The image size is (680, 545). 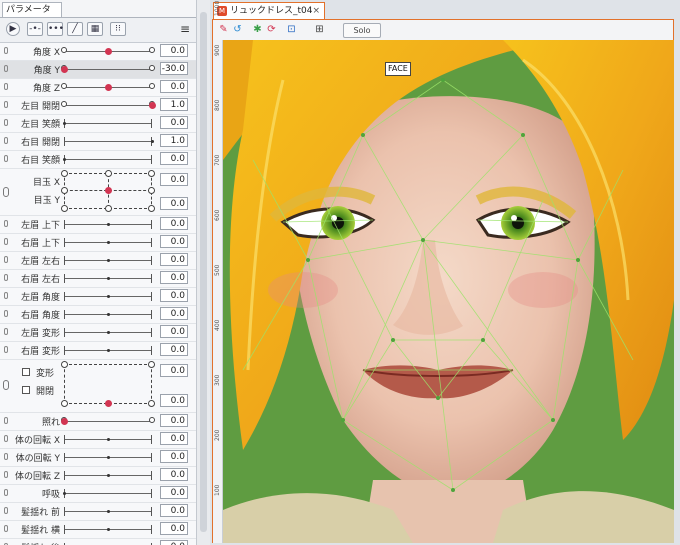 I want to click on grid-view-icon: ⊞, so click(x=319, y=30).